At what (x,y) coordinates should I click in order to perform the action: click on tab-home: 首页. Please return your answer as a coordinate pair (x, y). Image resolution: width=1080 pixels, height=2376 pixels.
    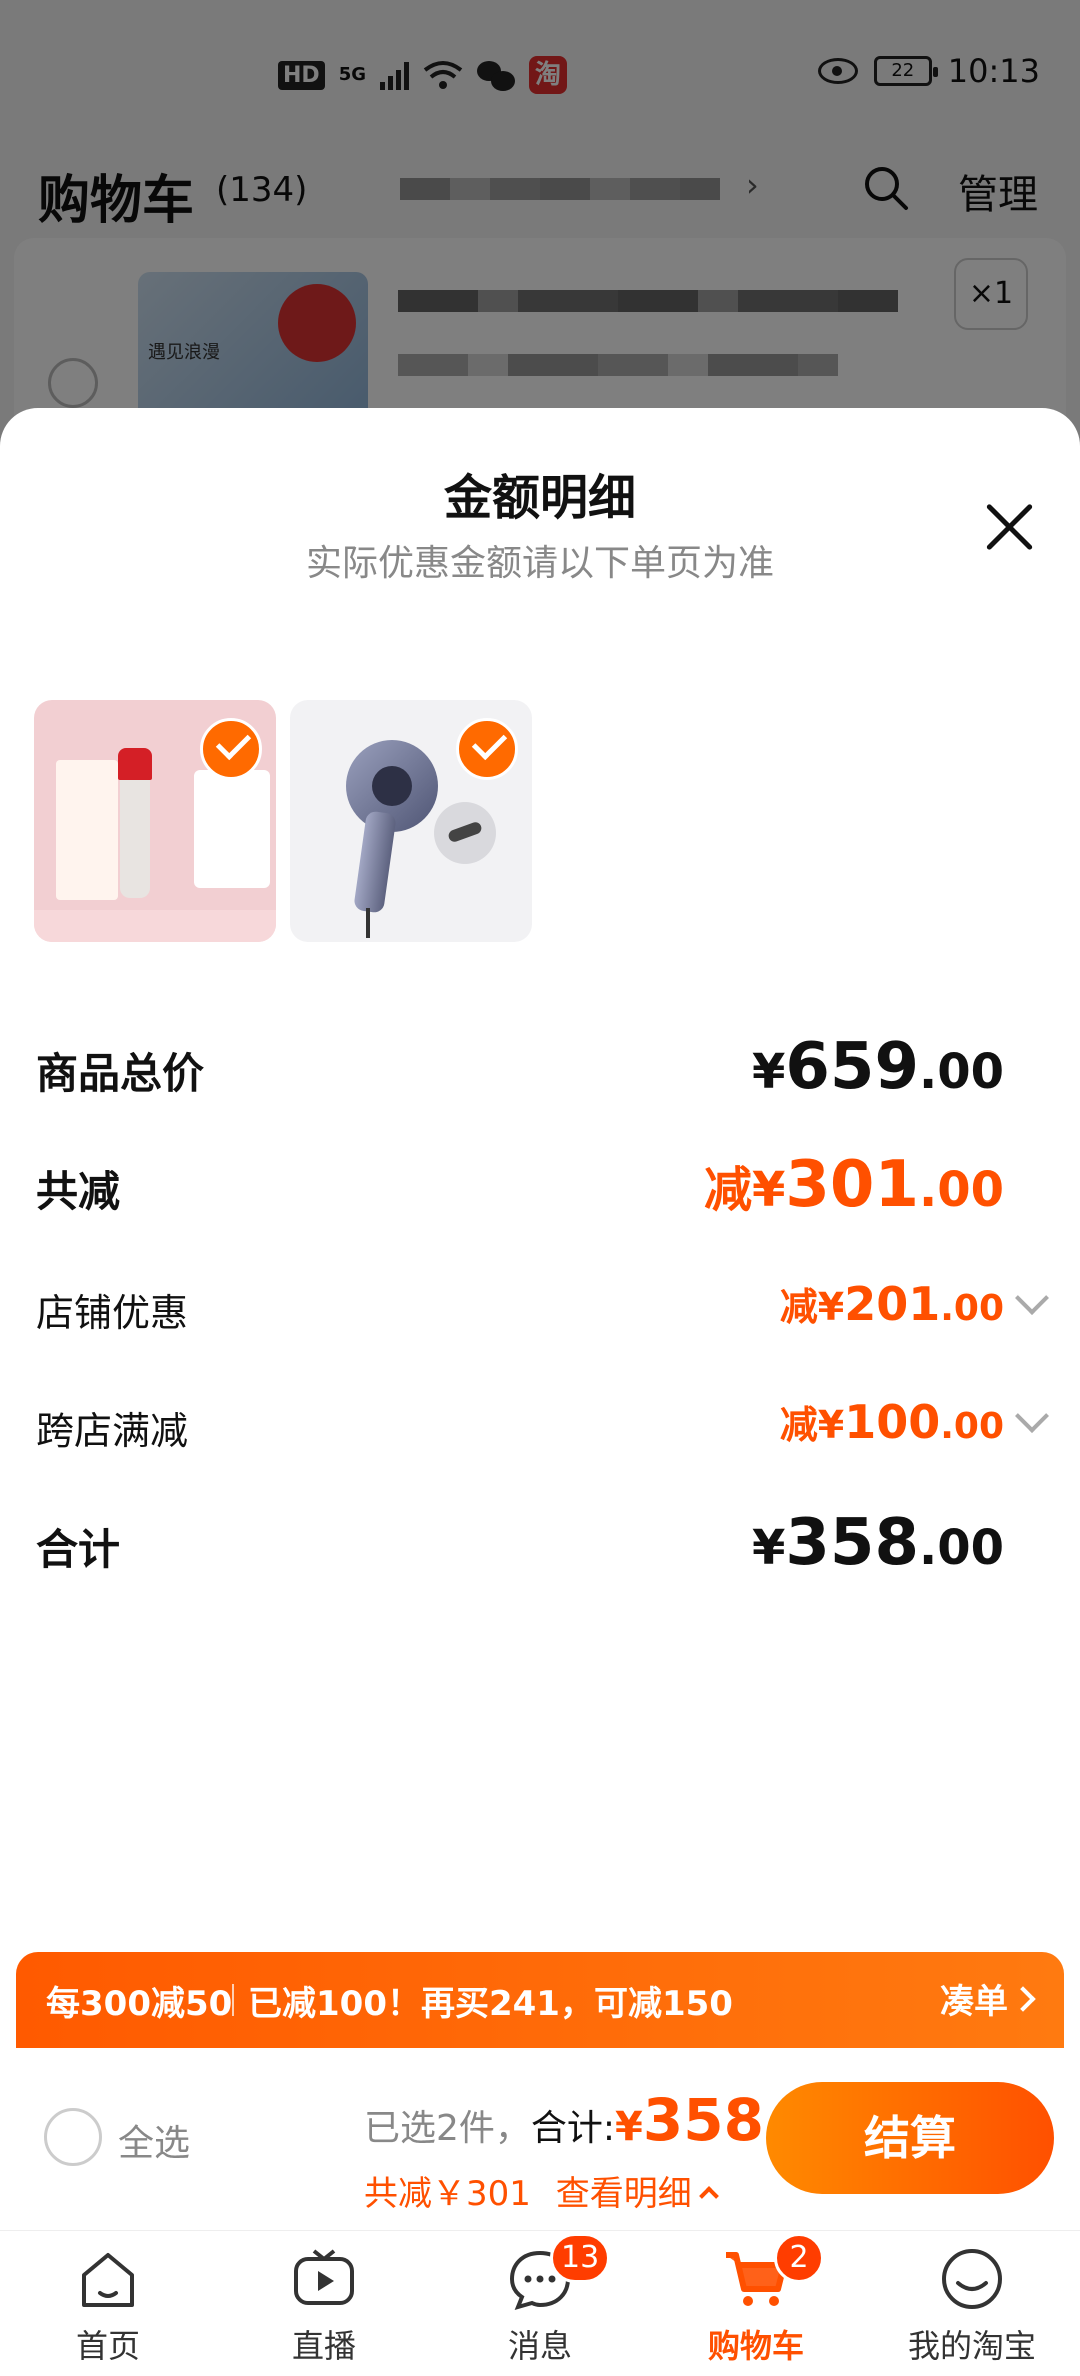
    Looking at the image, I should click on (108, 2303).